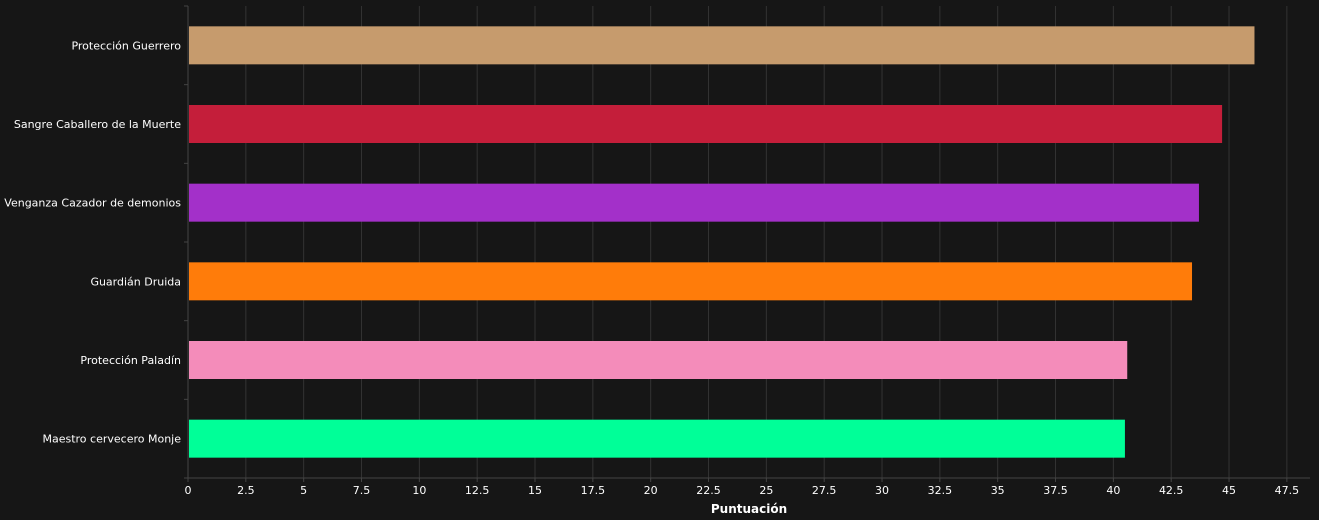  I want to click on x-axis-title: Puntuación, so click(749, 509).